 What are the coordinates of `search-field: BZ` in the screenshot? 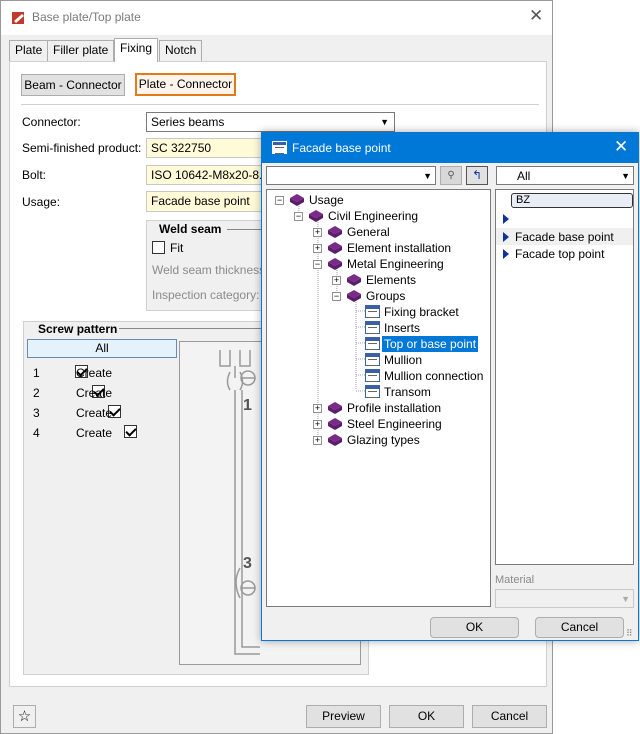 It's located at (572, 200).